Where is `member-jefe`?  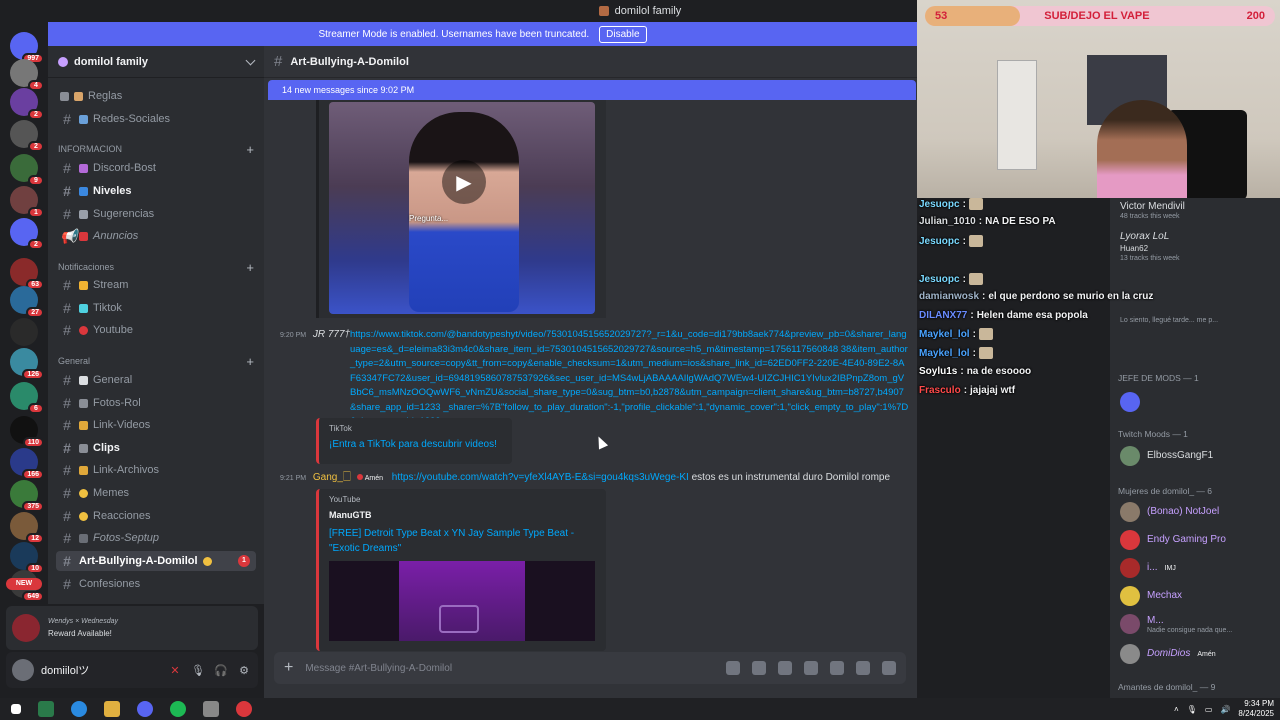 member-jefe is located at coordinates (1199, 402).